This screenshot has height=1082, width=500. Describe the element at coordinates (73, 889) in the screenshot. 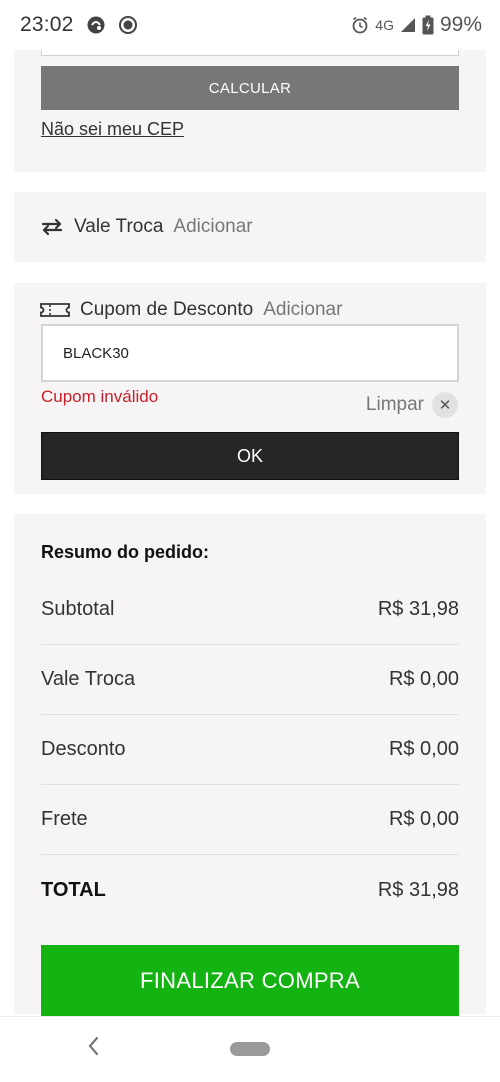

I see `summary-label: TOTAL` at that location.